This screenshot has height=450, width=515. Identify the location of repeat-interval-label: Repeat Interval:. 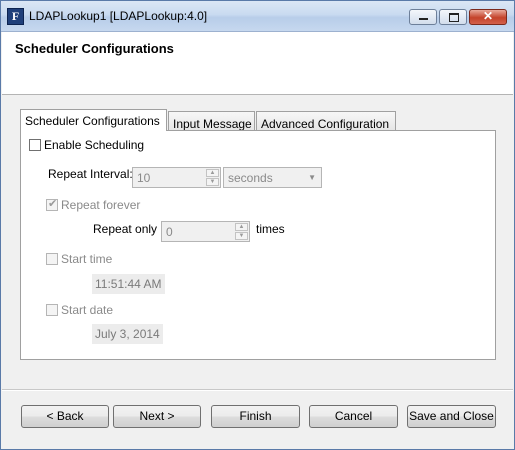
(90, 174).